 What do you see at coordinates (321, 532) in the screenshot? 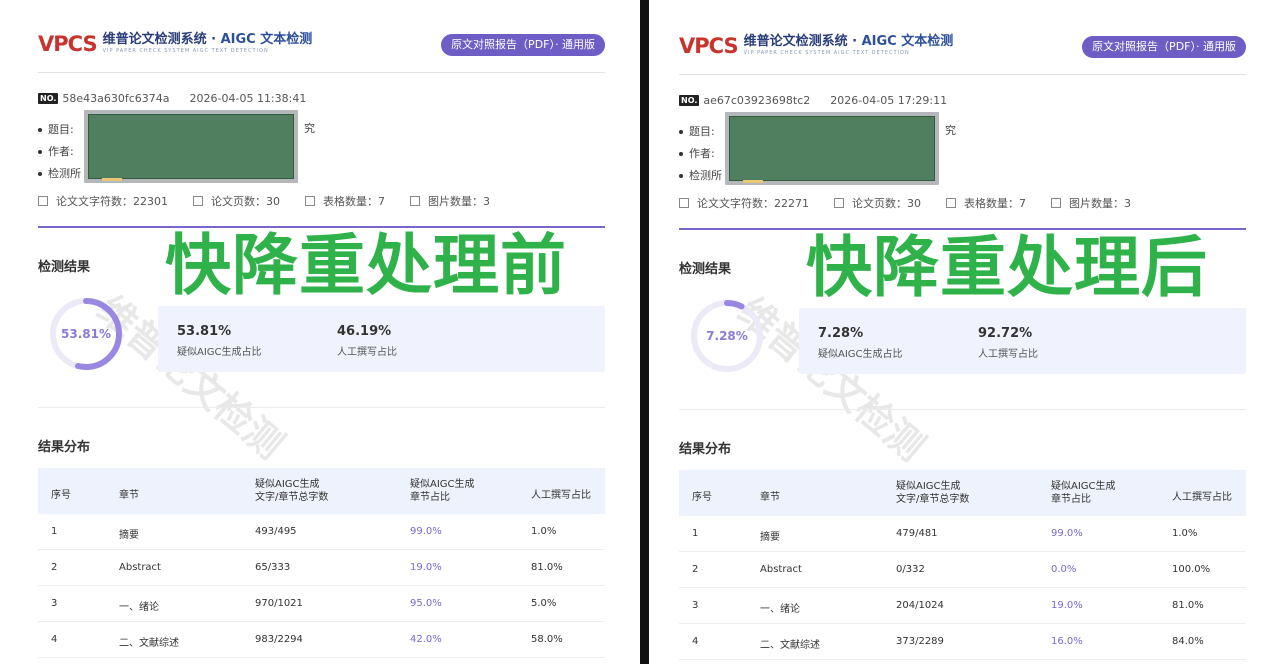
I see `table-row: 1 摘要 493/495 99.0% 1.0%` at bounding box center [321, 532].